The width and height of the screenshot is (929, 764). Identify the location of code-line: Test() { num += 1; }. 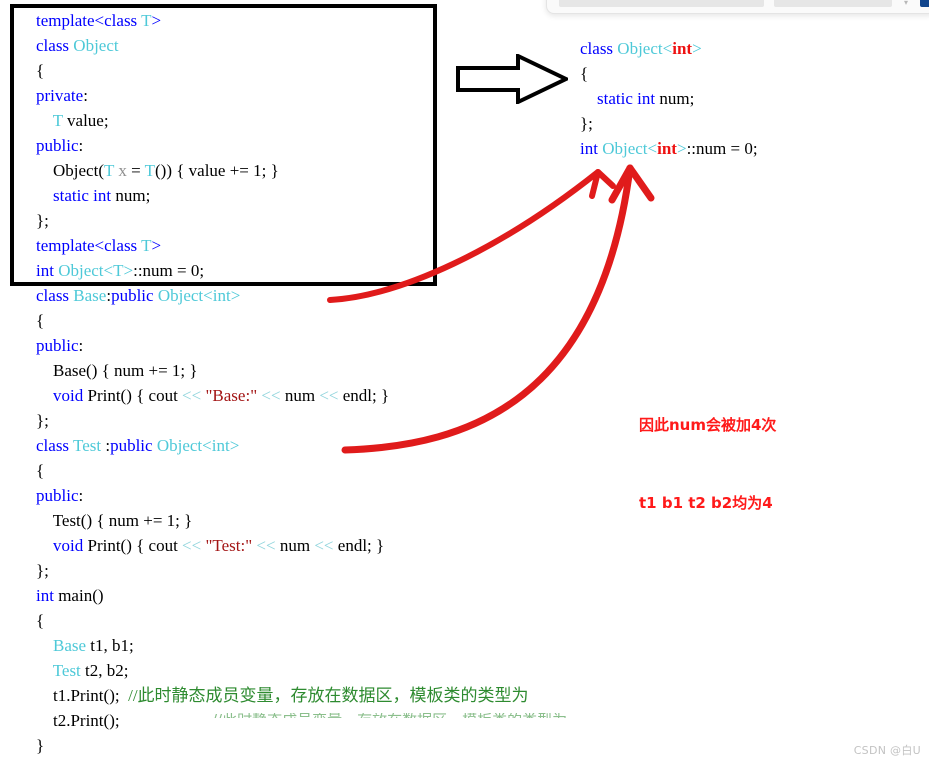
(282, 520).